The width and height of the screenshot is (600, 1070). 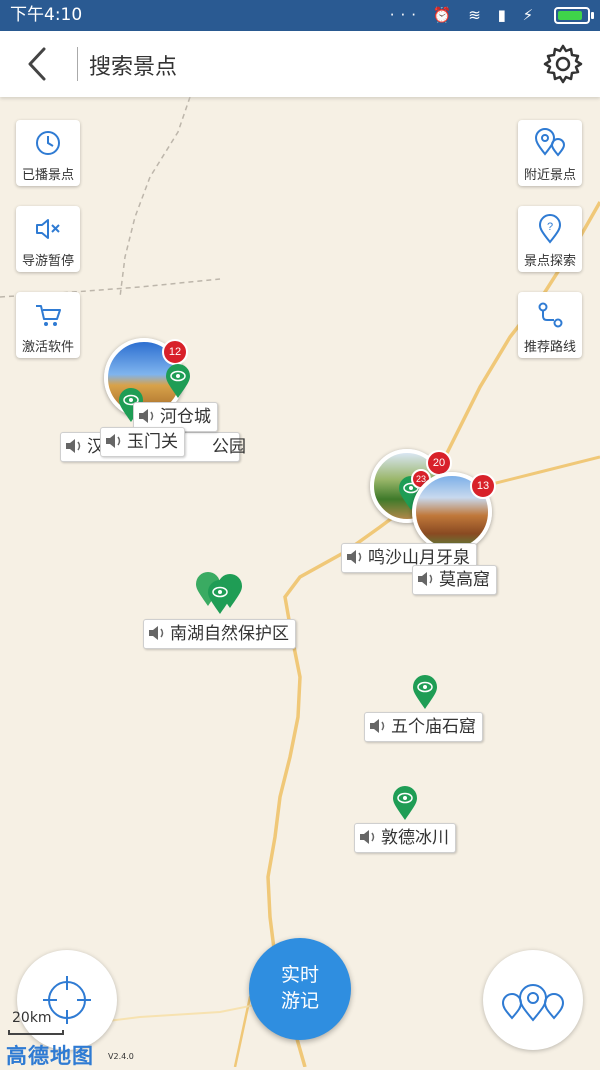 I want to click on cluster-east-badge-b: 13, so click(x=483, y=486).